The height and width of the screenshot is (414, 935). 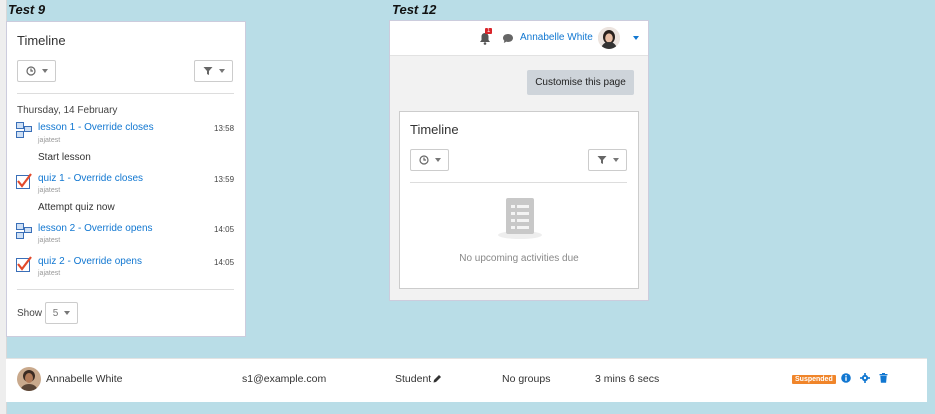 I want to click on pencil-icon, so click(x=437, y=378).